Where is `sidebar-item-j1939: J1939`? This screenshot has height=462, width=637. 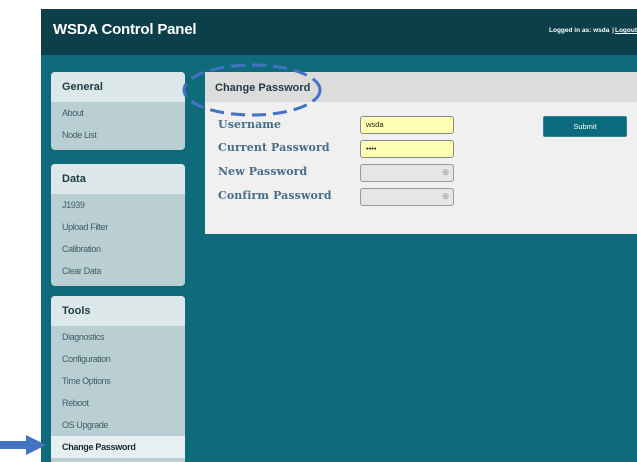 sidebar-item-j1939: J1939 is located at coordinates (118, 205).